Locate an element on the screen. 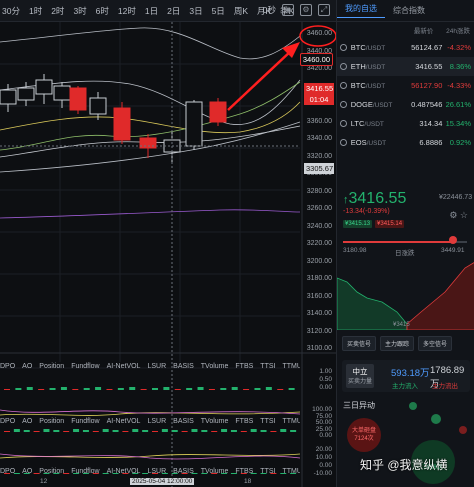 This screenshot has width=474, height=487. timeframe-1d: 1日 is located at coordinates (151, 11).